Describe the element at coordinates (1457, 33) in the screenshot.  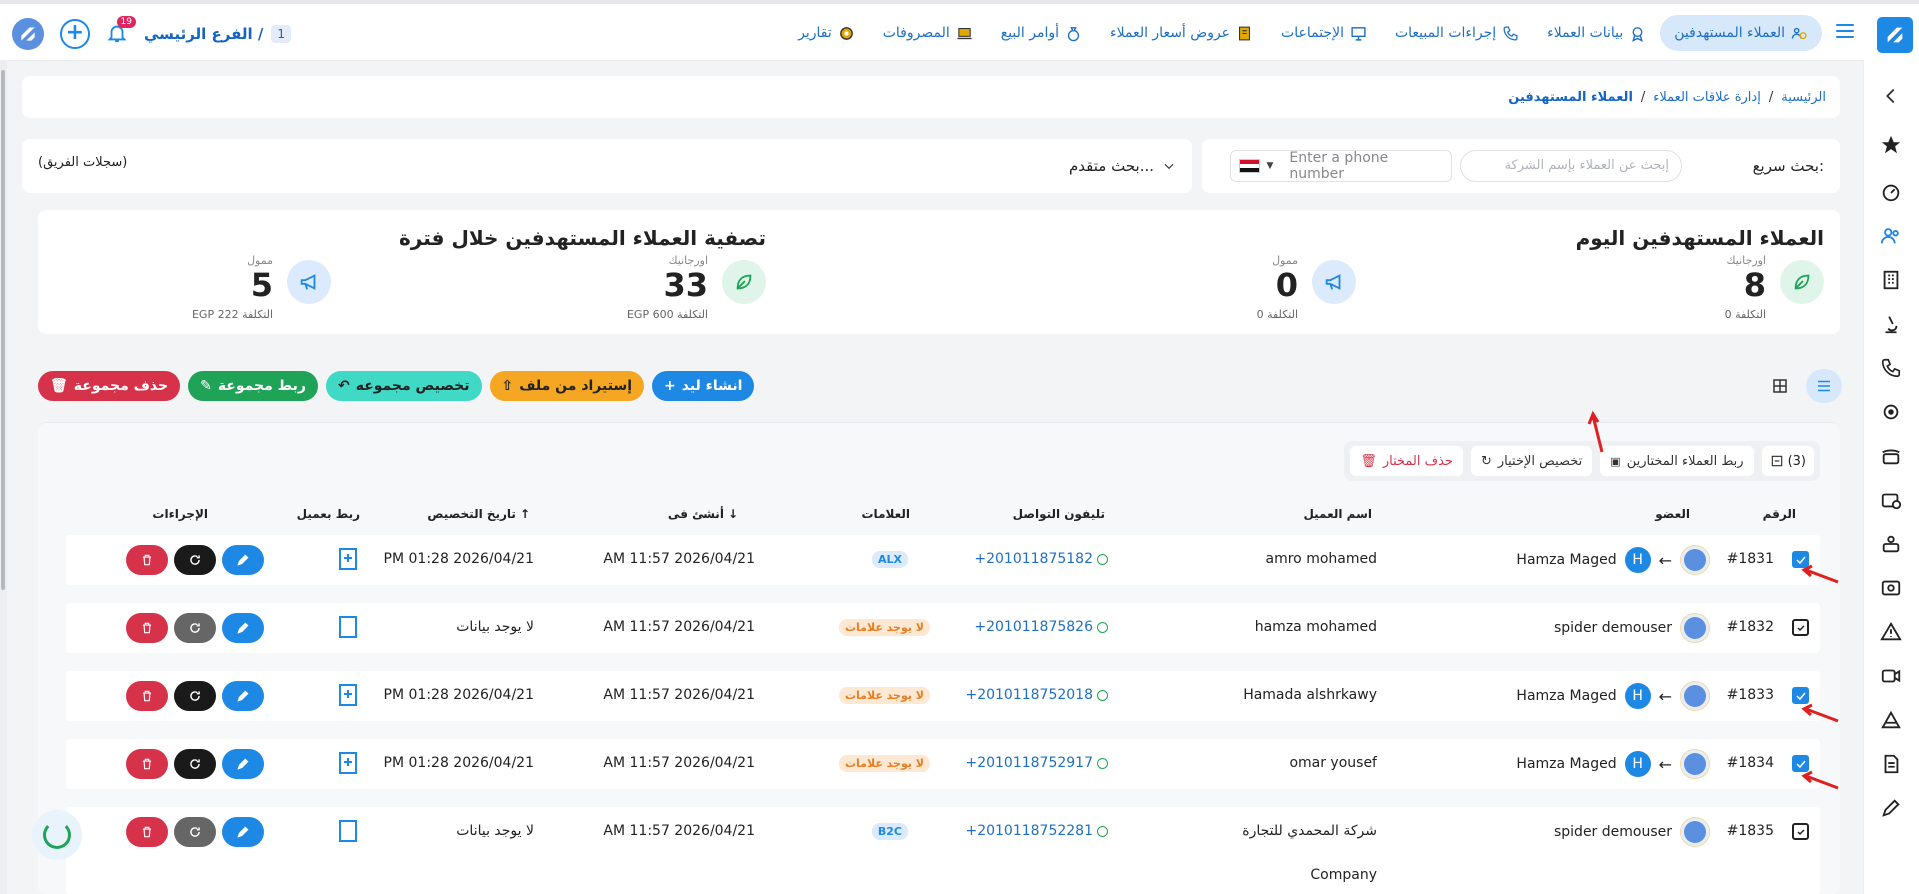
I see `nav-item-2: إجراءات المبيعات` at that location.